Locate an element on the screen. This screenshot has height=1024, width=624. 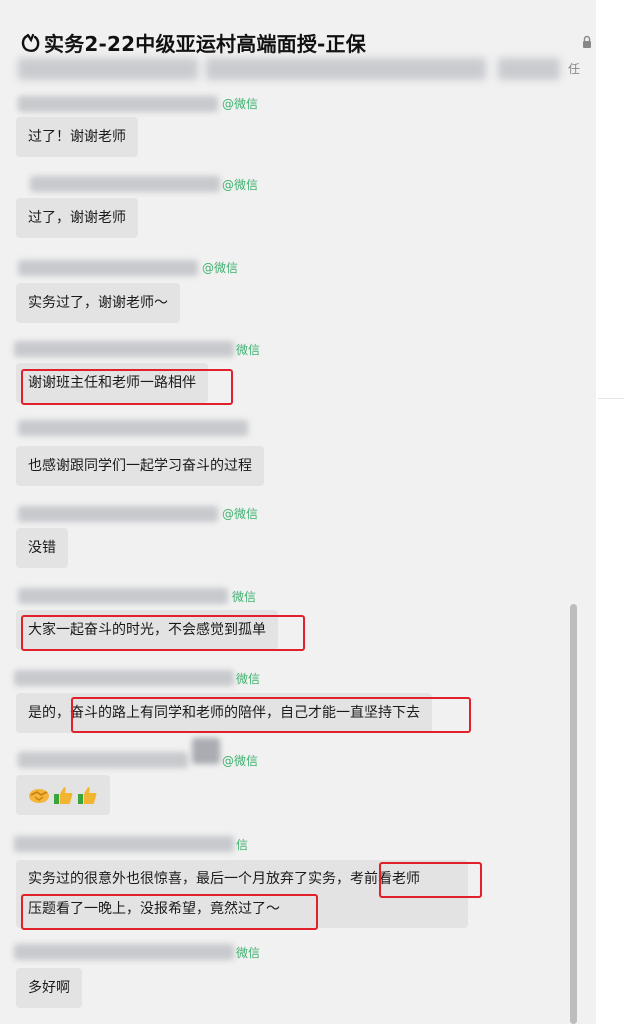
message-bubble: 没错 is located at coordinates (42, 548).